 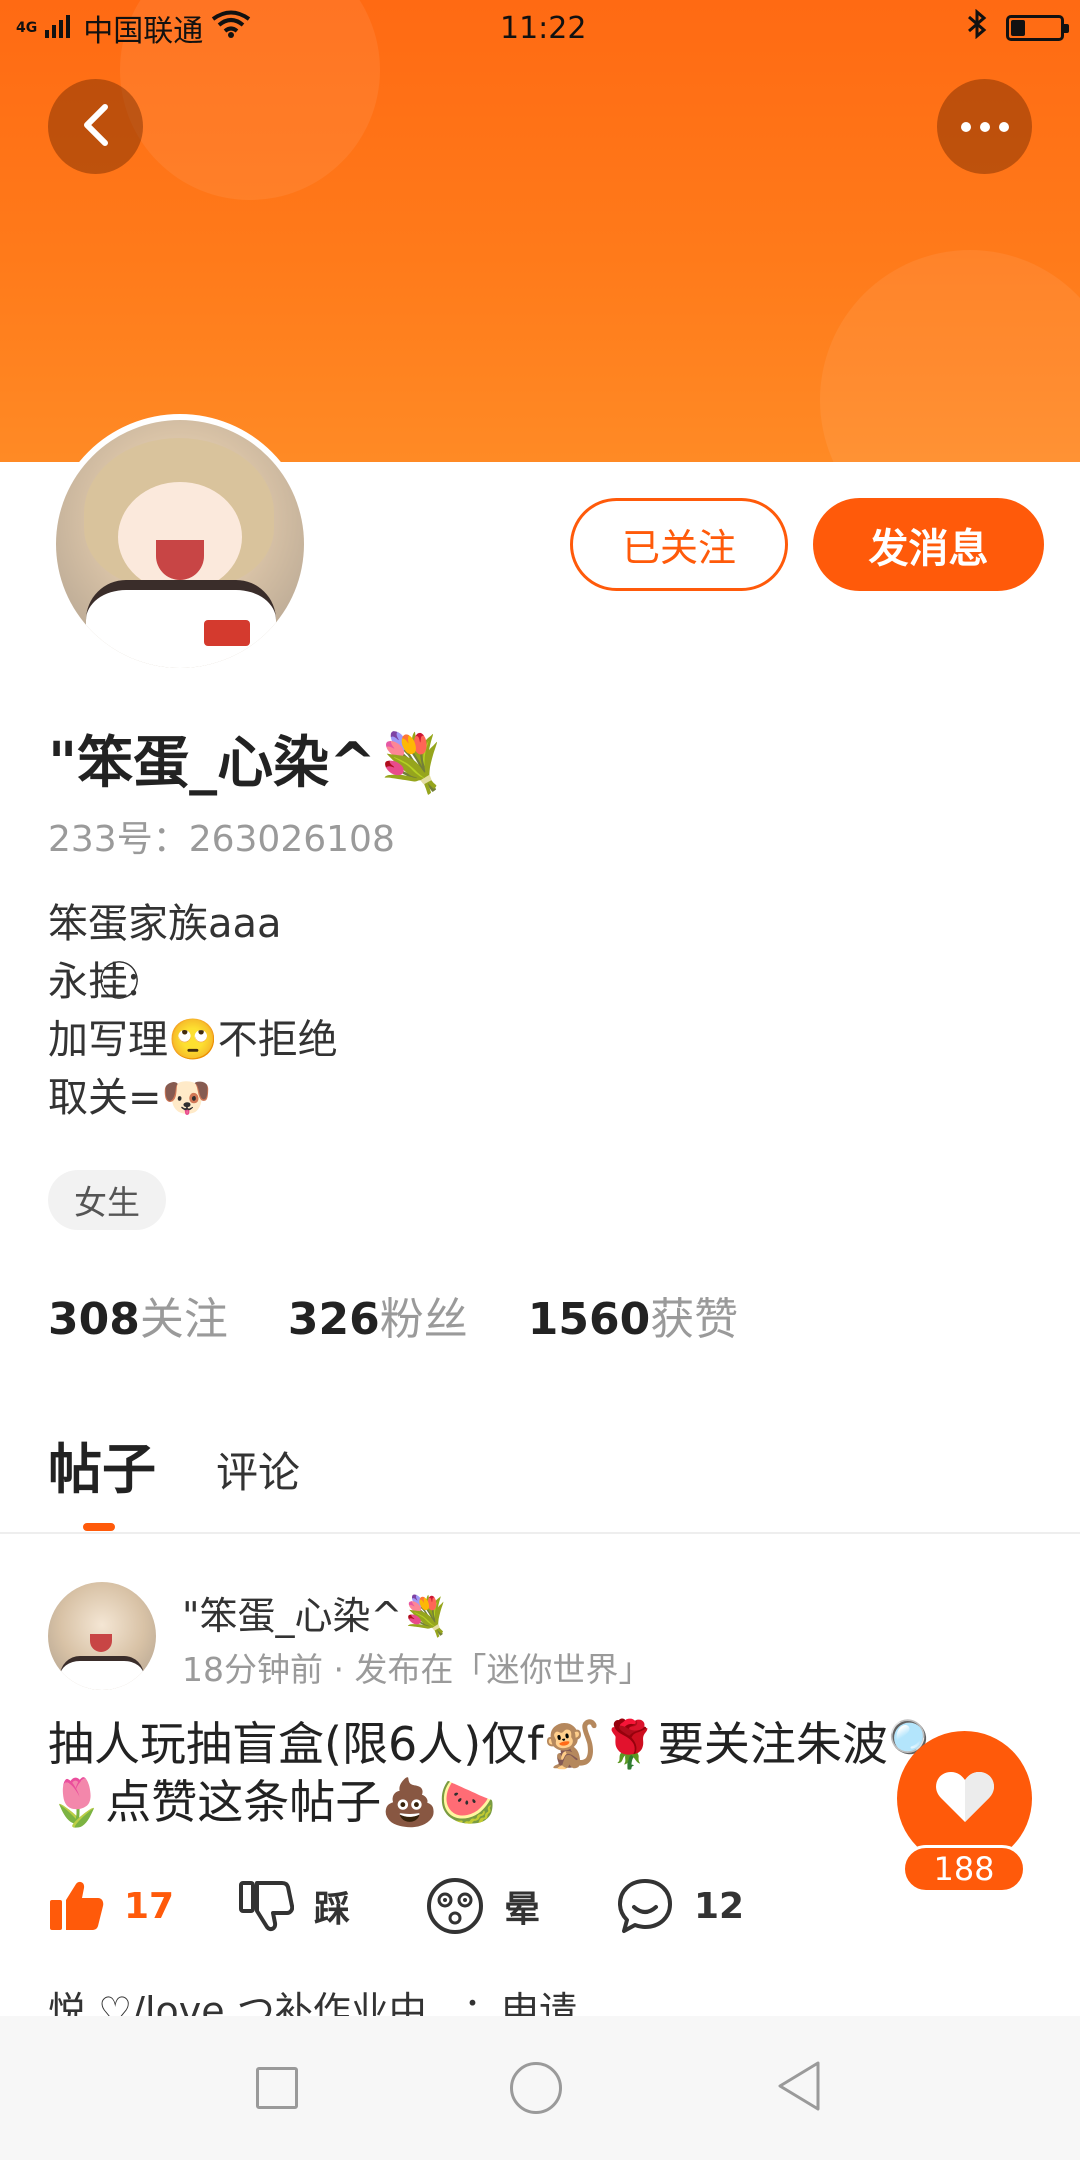 What do you see at coordinates (76, 1906) in the screenshot?
I see `thumbs-up-icon` at bounding box center [76, 1906].